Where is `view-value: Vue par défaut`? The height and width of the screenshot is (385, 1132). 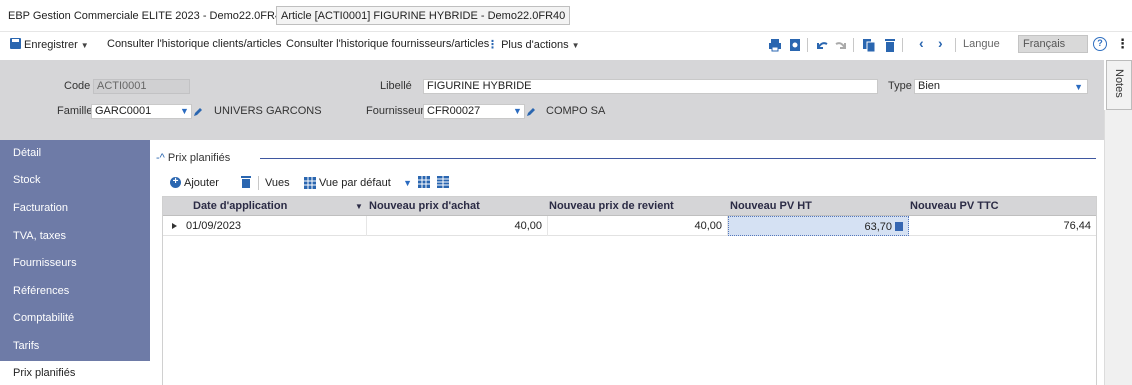 view-value: Vue par défaut is located at coordinates (355, 183).